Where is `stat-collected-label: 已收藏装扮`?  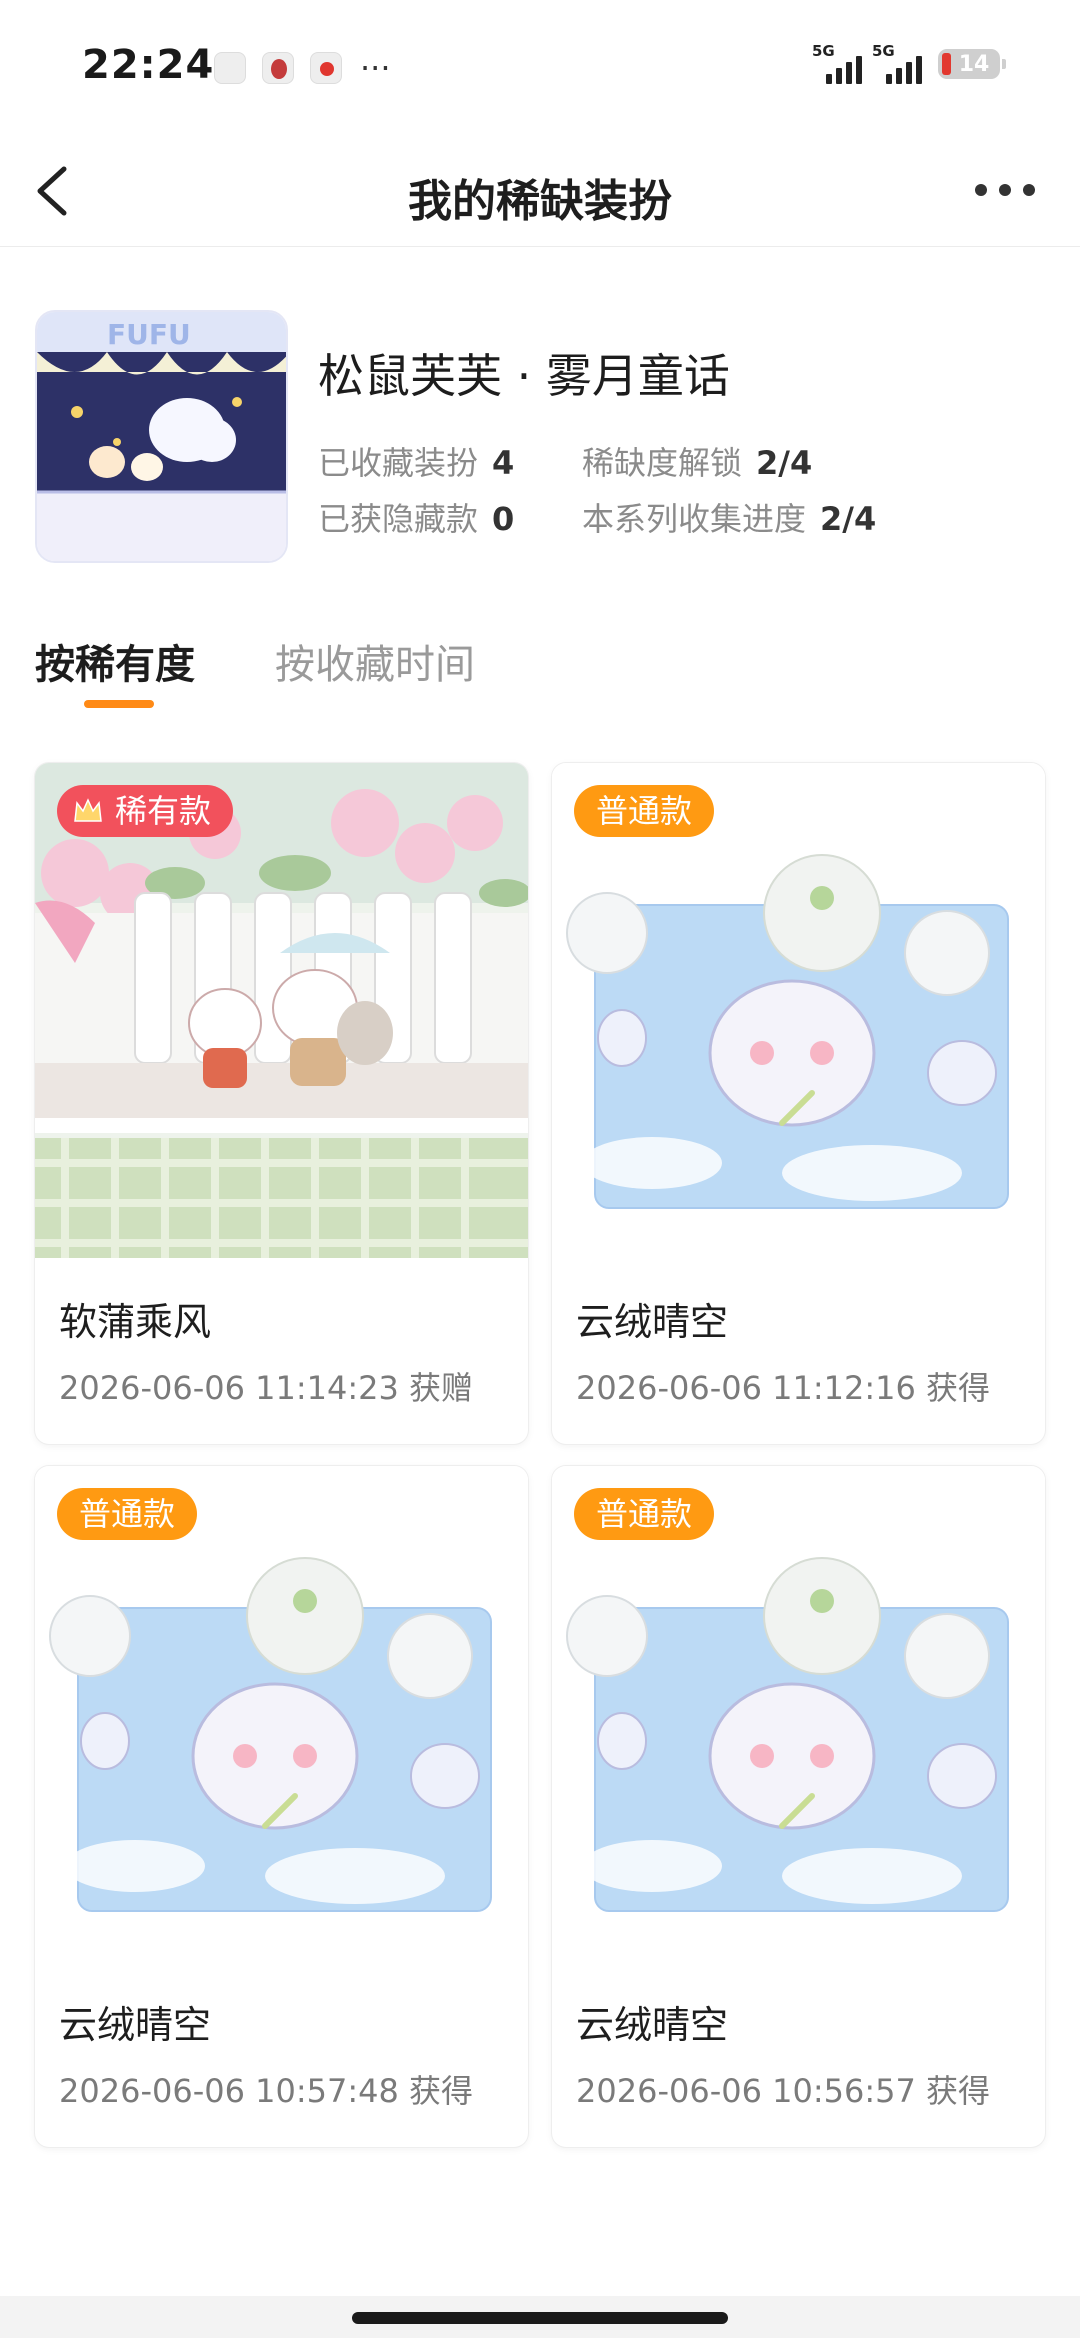 stat-collected-label: 已收藏装扮 is located at coordinates (398, 463).